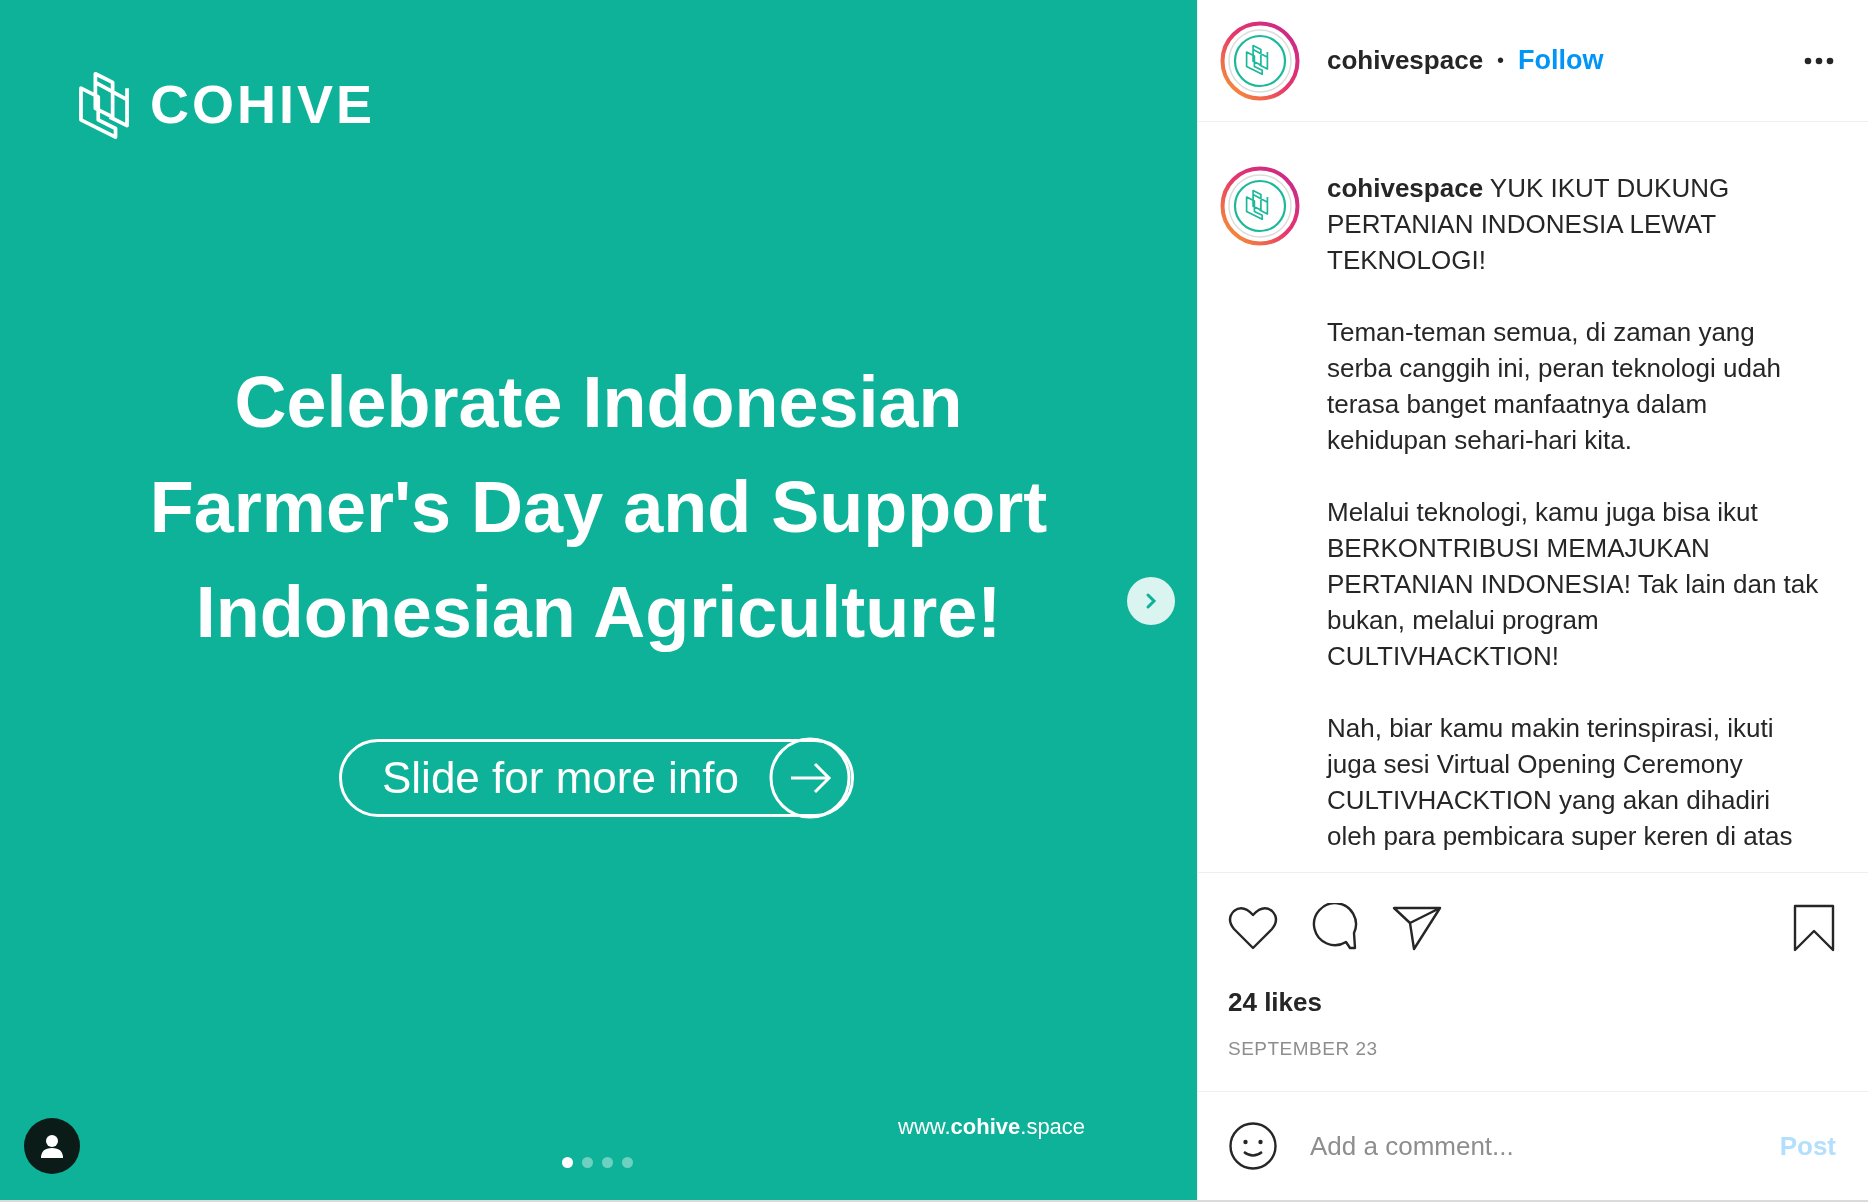  I want to click on username: cohivespace, so click(1405, 60).